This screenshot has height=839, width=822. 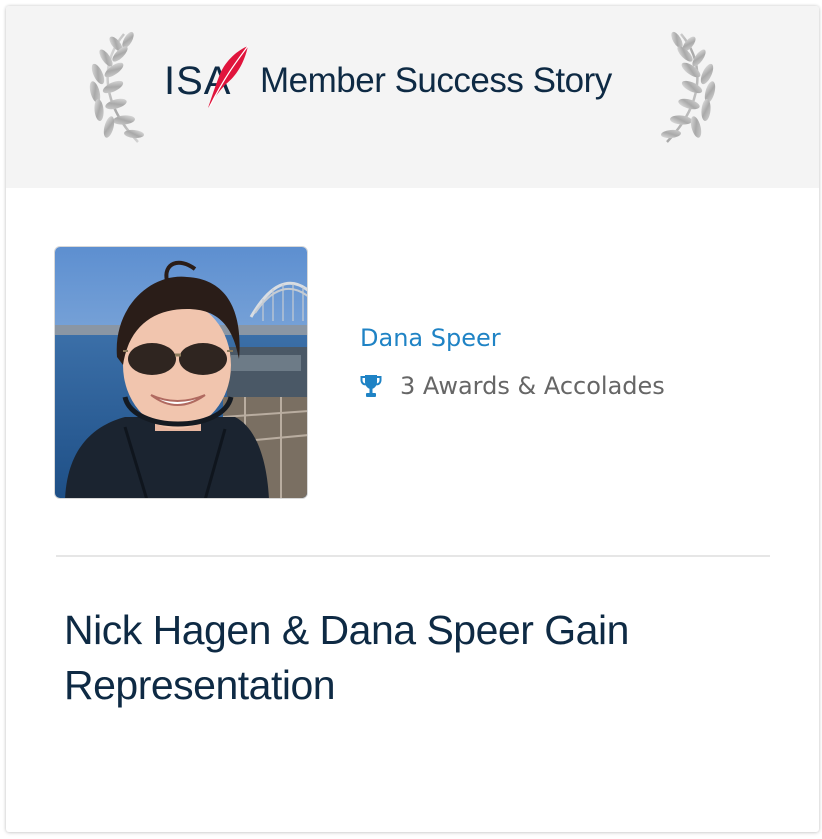 I want to click on brand-lockup: ISA Member Success Story, so click(x=388, y=77).